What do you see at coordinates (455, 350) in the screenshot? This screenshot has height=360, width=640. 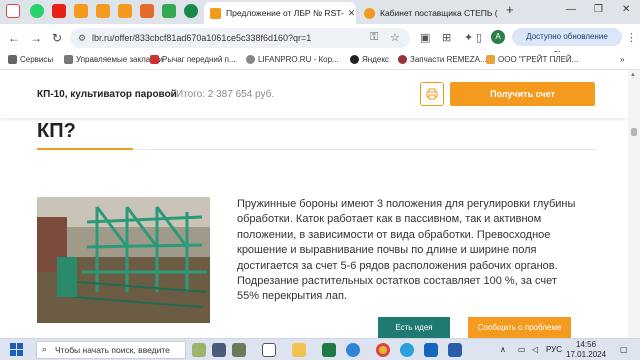 I see `word-icon` at bounding box center [455, 350].